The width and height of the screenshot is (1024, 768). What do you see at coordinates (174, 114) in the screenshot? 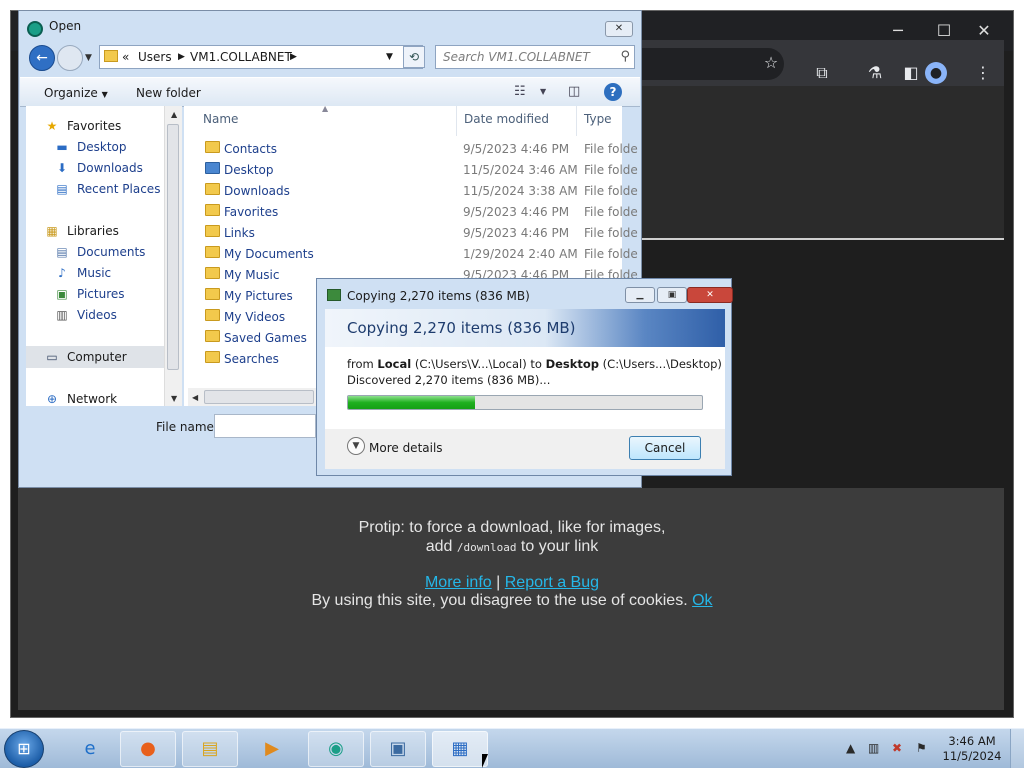
I see `scroll-up-icon: ▲` at bounding box center [174, 114].